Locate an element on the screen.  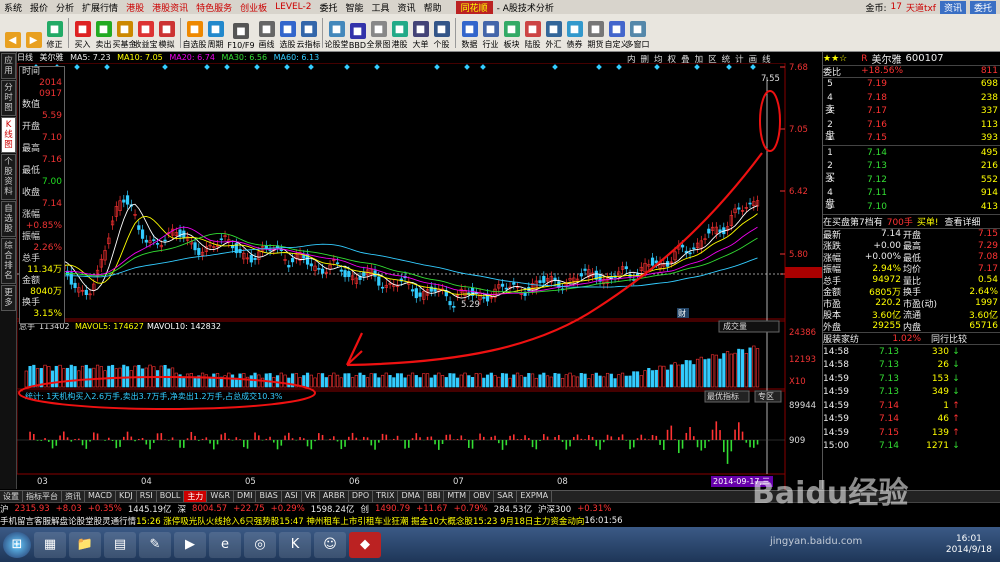
user-name: 天道txf is located at coordinates (921, 7).